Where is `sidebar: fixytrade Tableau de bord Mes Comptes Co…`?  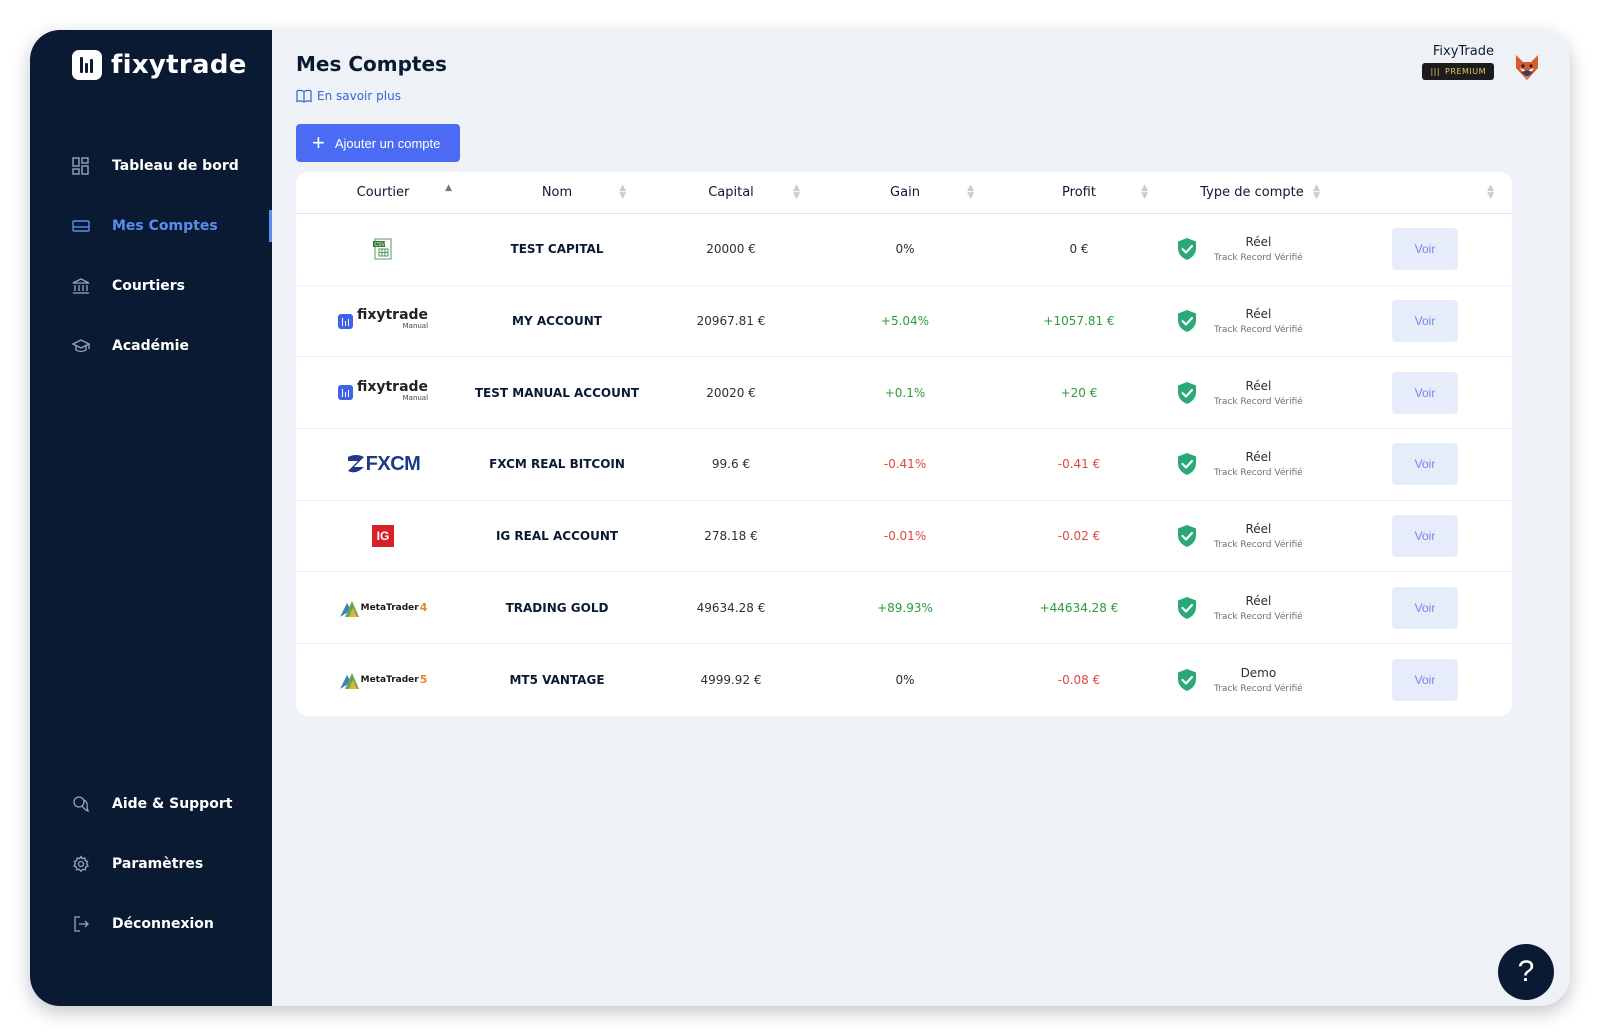 sidebar: fixytrade Tableau de bord Mes Comptes Co… is located at coordinates (151, 518).